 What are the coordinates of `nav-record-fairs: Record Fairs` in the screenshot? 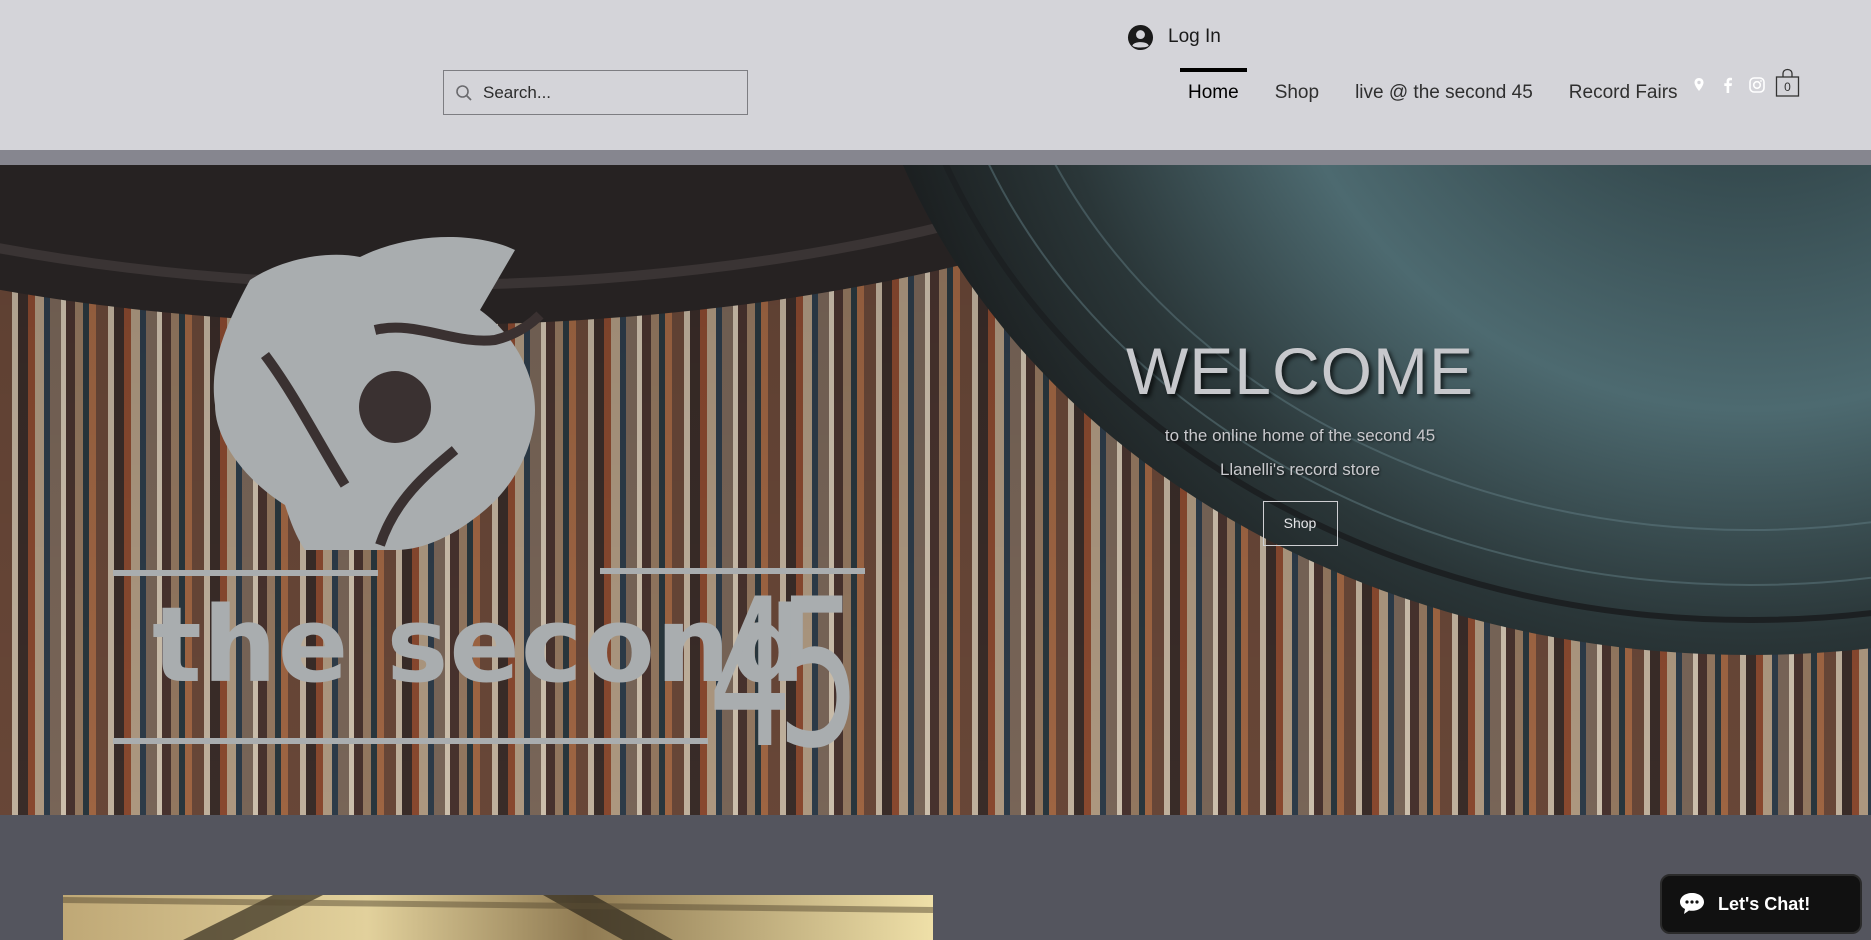 It's located at (1623, 93).